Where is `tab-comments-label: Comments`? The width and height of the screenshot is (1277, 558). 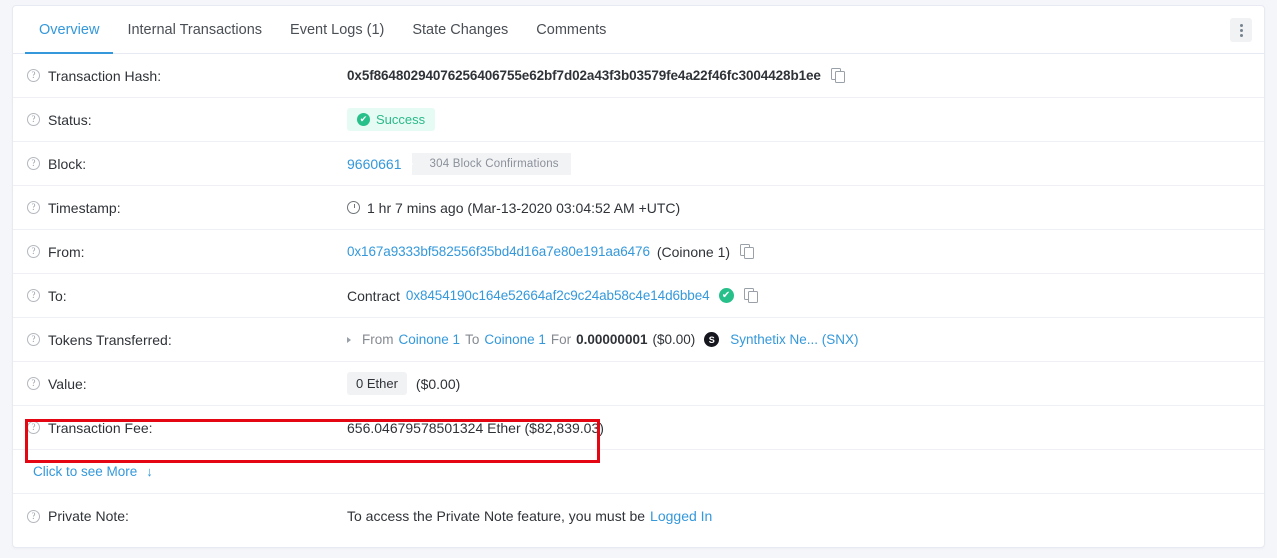 tab-comments-label: Comments is located at coordinates (571, 29).